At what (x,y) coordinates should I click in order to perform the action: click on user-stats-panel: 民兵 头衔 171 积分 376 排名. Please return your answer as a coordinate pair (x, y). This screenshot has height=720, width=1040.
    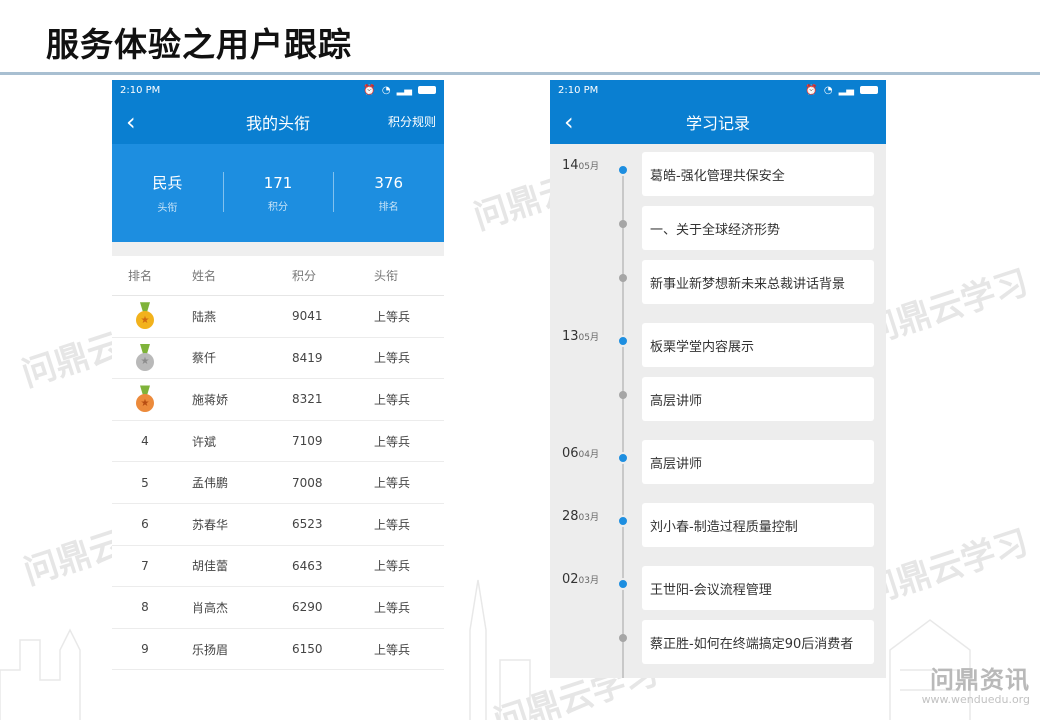
    Looking at the image, I should click on (278, 193).